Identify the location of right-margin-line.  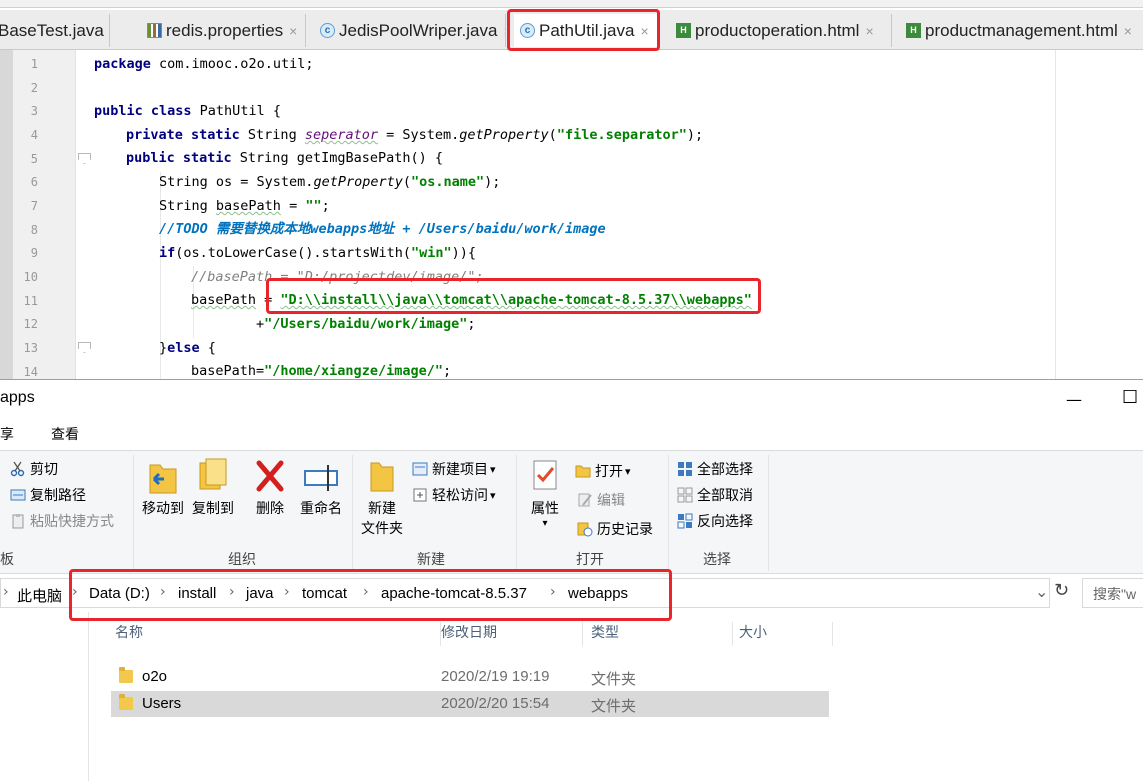
(1055, 214).